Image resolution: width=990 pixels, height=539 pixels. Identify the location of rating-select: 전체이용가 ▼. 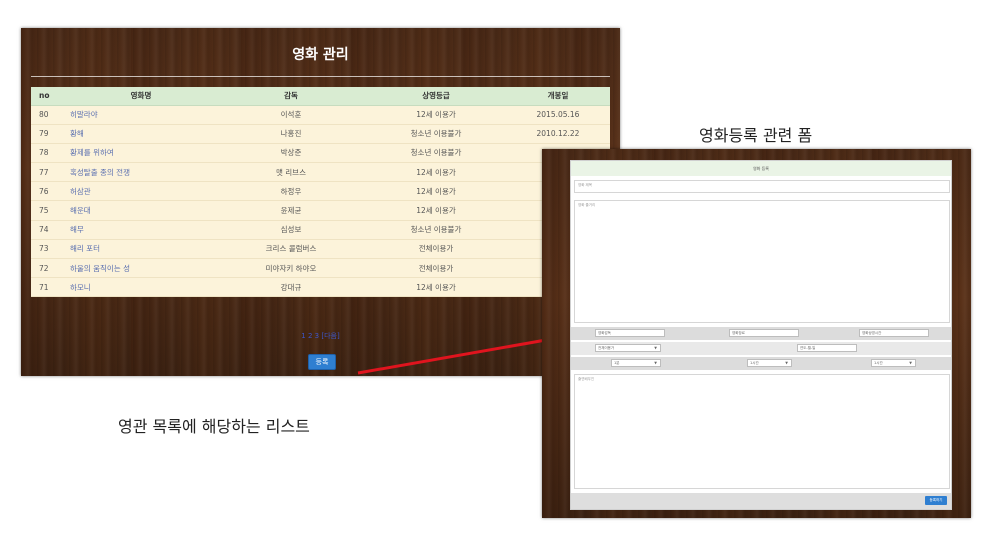
(628, 348).